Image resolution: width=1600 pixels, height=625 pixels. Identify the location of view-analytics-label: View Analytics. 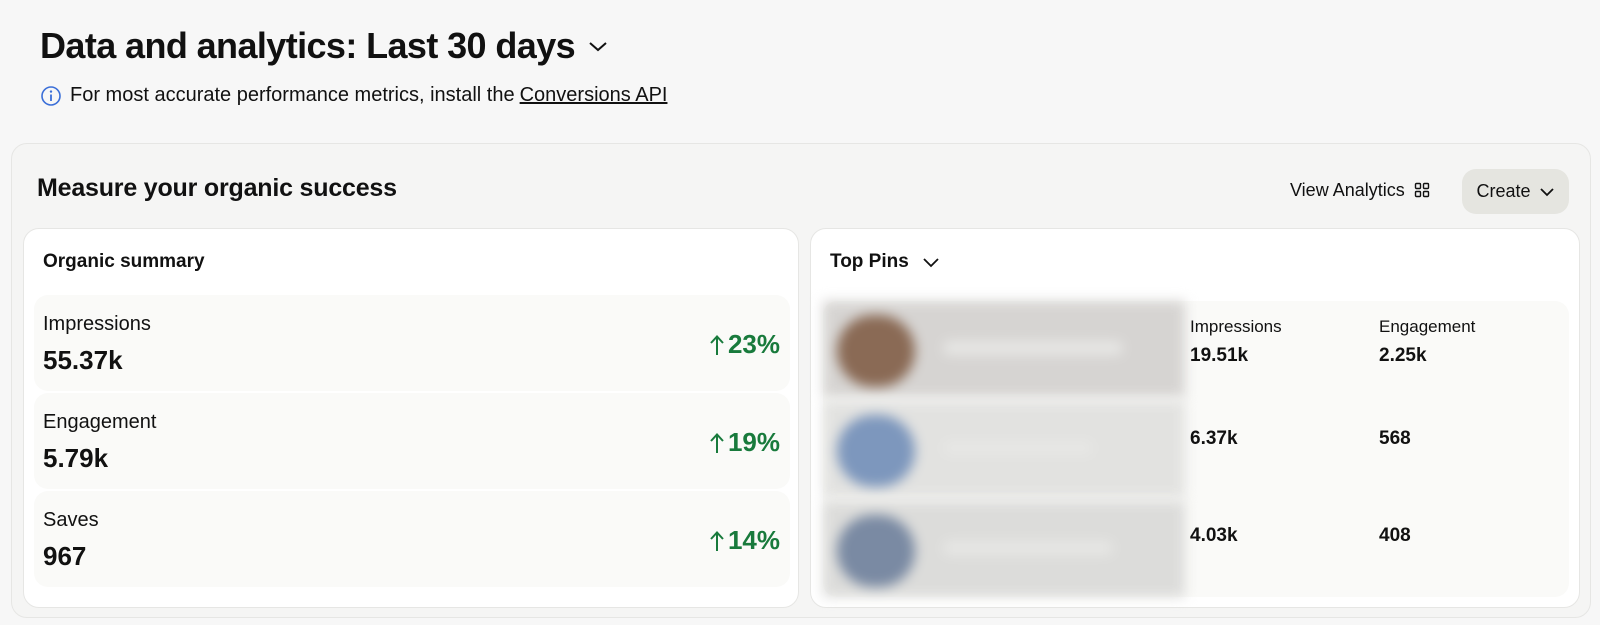
(1347, 189).